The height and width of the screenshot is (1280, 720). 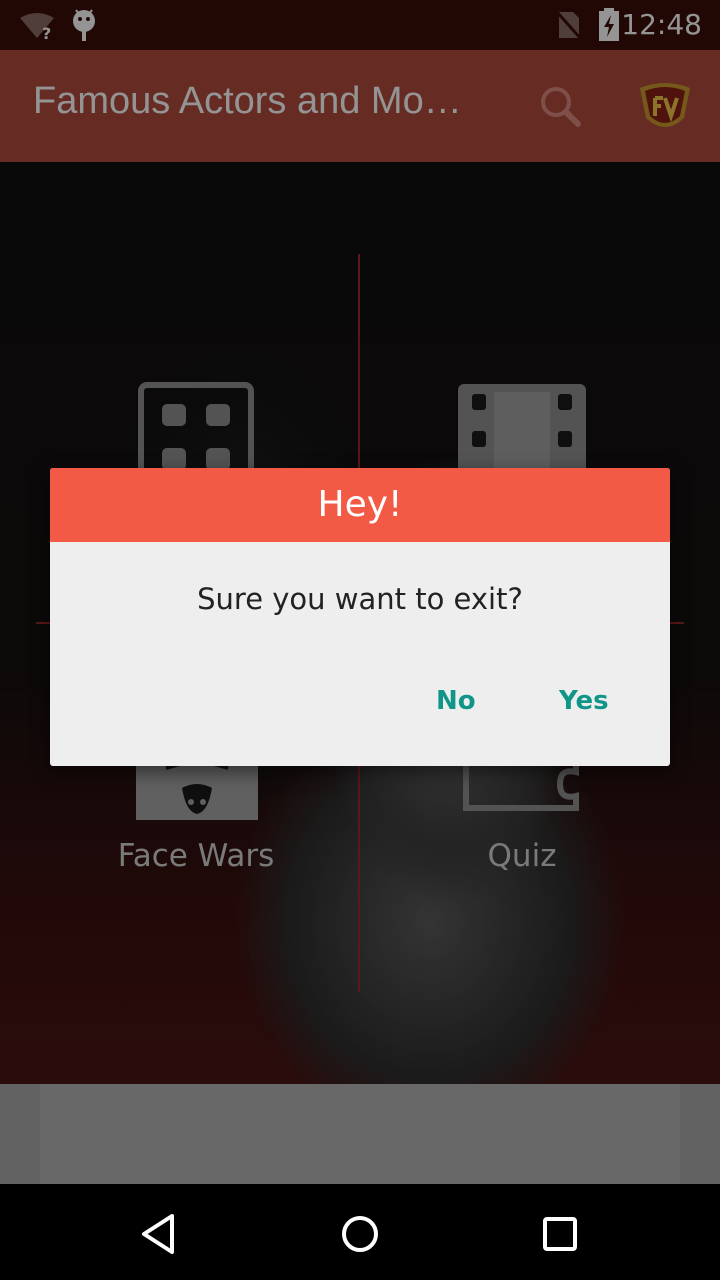 I want to click on yes-button: Yes, so click(x=584, y=701).